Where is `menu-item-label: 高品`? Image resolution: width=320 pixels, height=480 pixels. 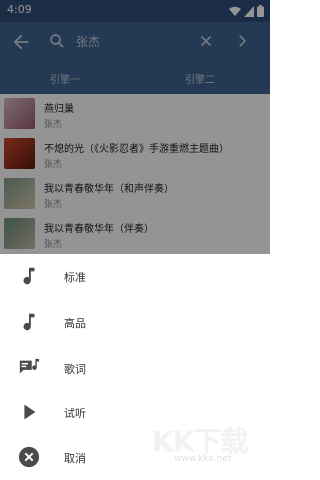
menu-item-label: 高品 is located at coordinates (75, 323).